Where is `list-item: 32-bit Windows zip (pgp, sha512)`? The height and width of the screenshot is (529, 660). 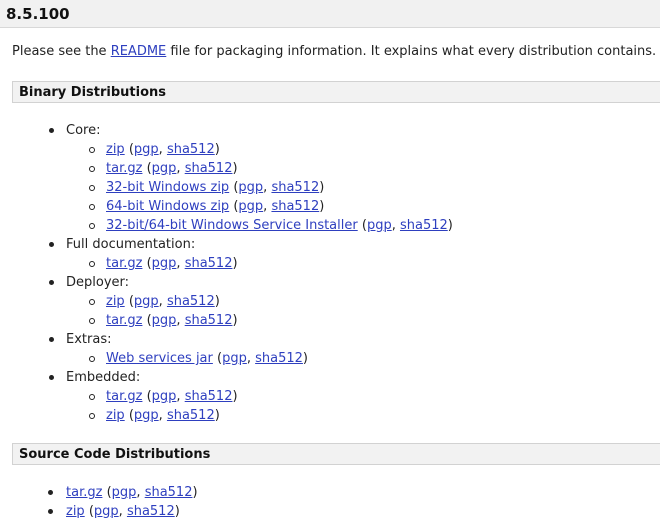 list-item: 32-bit Windows zip (pgp, sha512) is located at coordinates (206, 187).